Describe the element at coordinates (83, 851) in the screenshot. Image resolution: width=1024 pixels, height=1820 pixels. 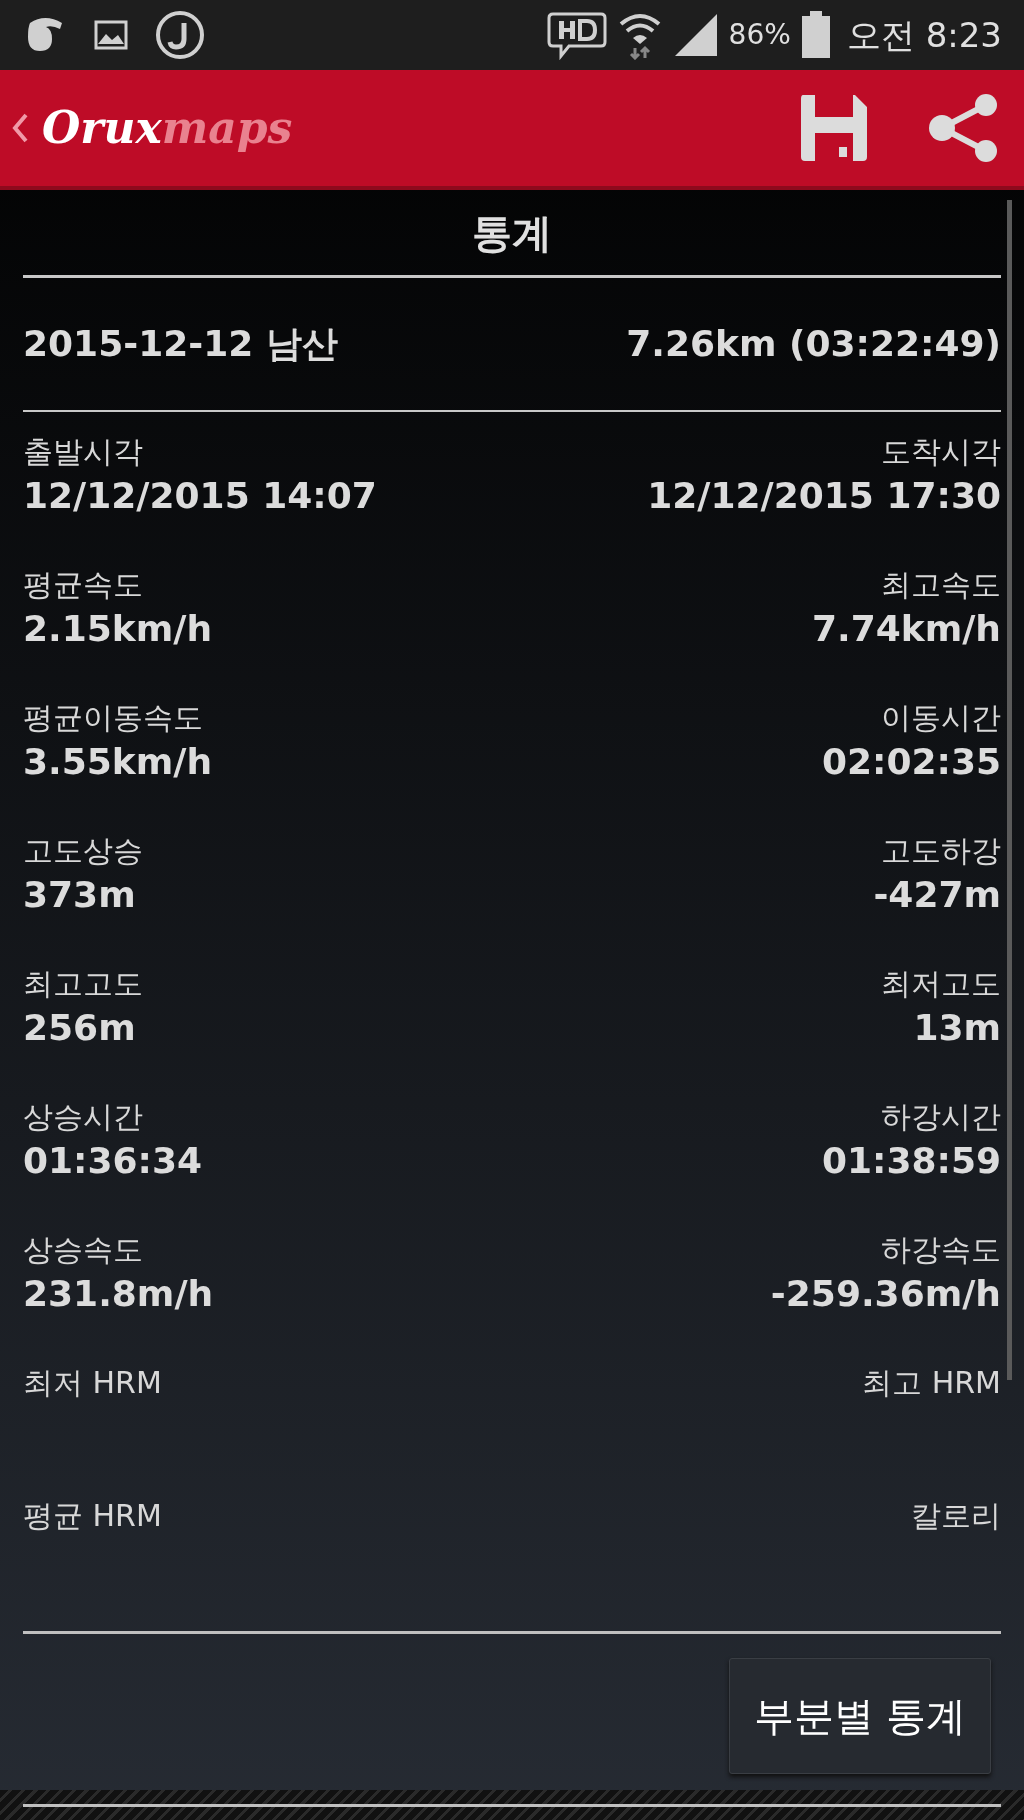
I see `stat-label: 고도상승` at that location.